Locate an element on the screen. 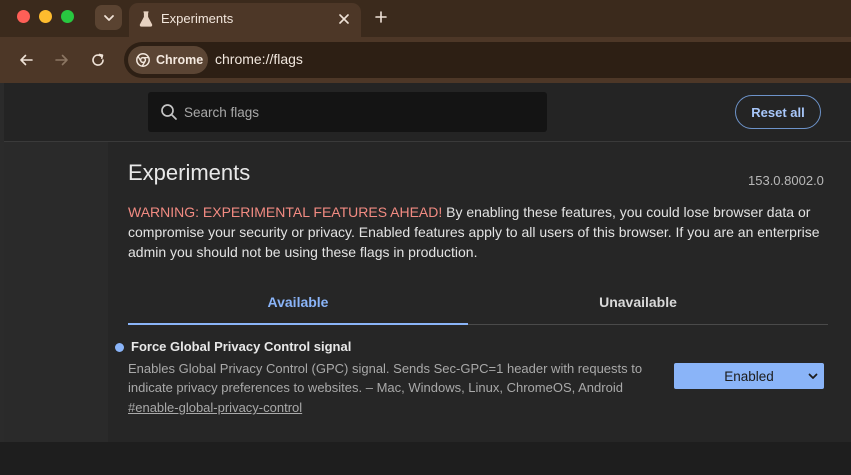  search-input is located at coordinates (359, 112).